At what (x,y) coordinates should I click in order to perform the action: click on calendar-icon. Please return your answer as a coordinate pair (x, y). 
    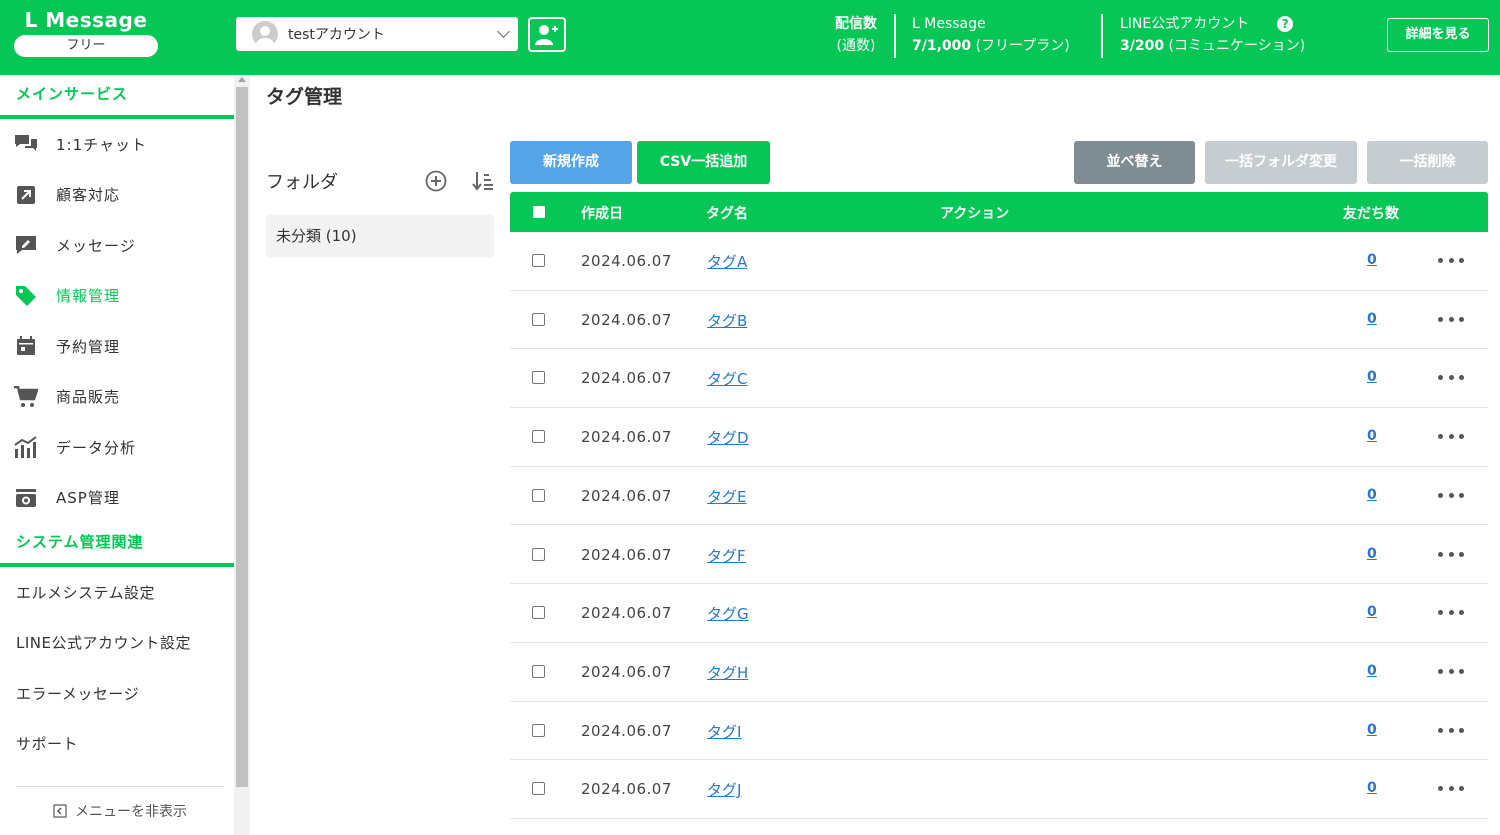
    Looking at the image, I should click on (26, 346).